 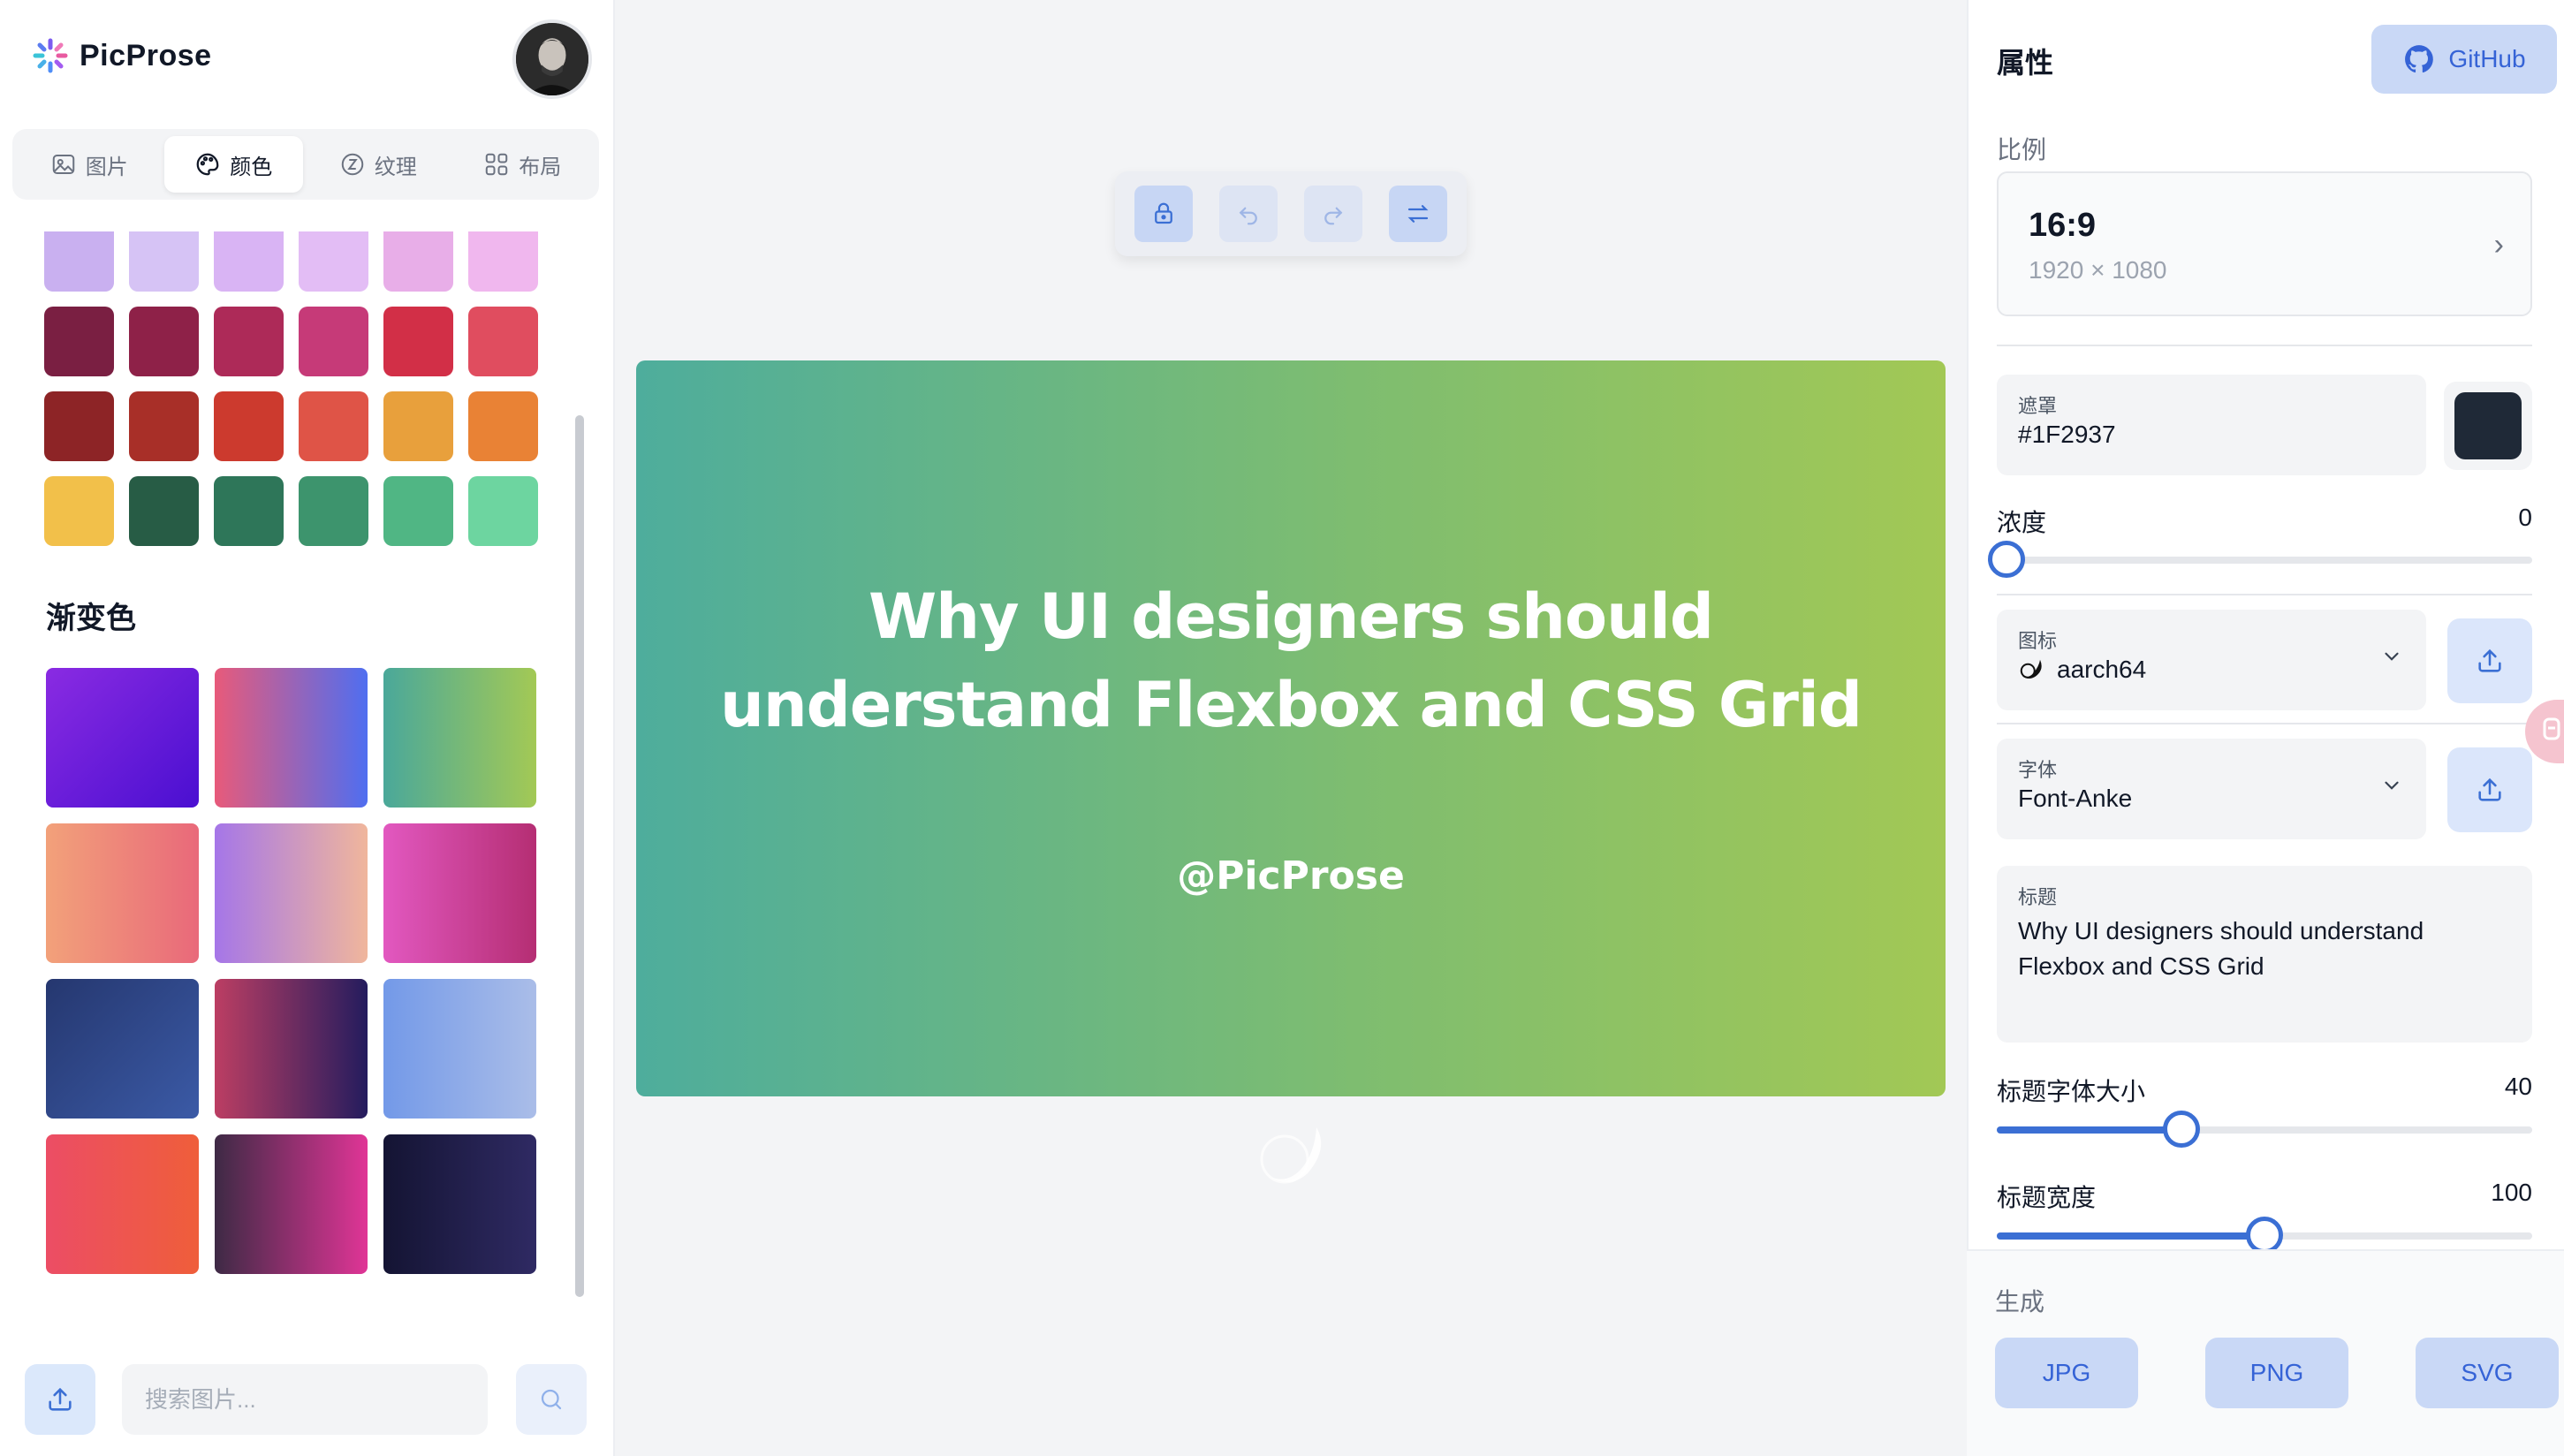 I want to click on heading-width-value: 100, so click(x=2511, y=1192).